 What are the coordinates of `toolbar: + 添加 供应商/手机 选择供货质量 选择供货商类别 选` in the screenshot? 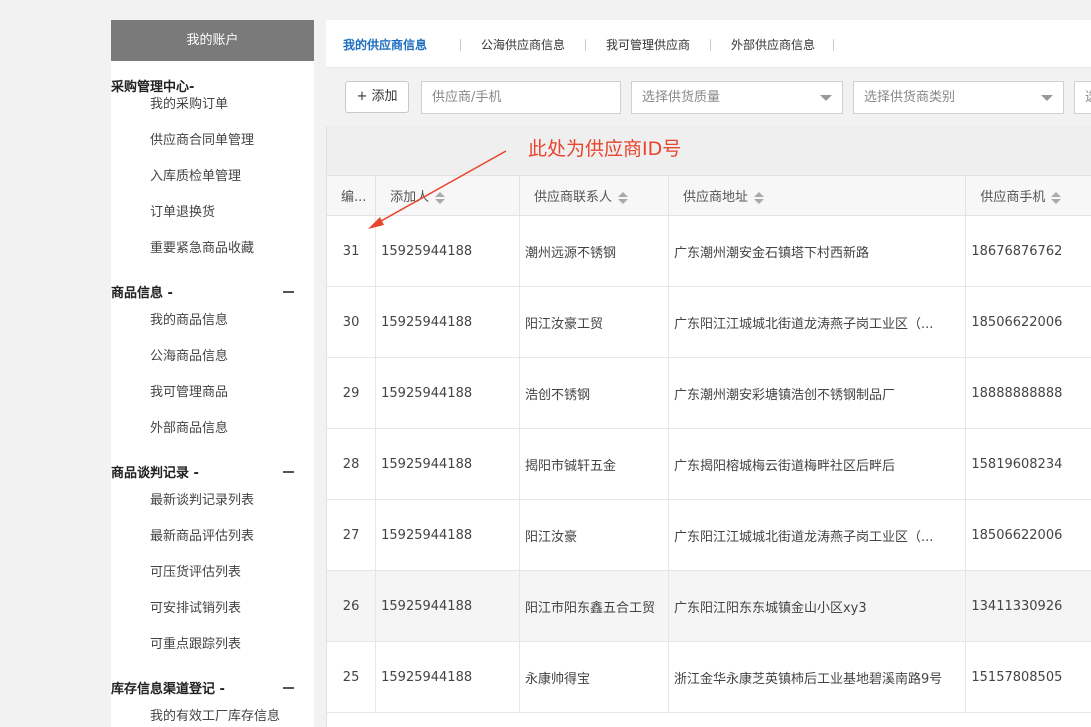 It's located at (708, 97).